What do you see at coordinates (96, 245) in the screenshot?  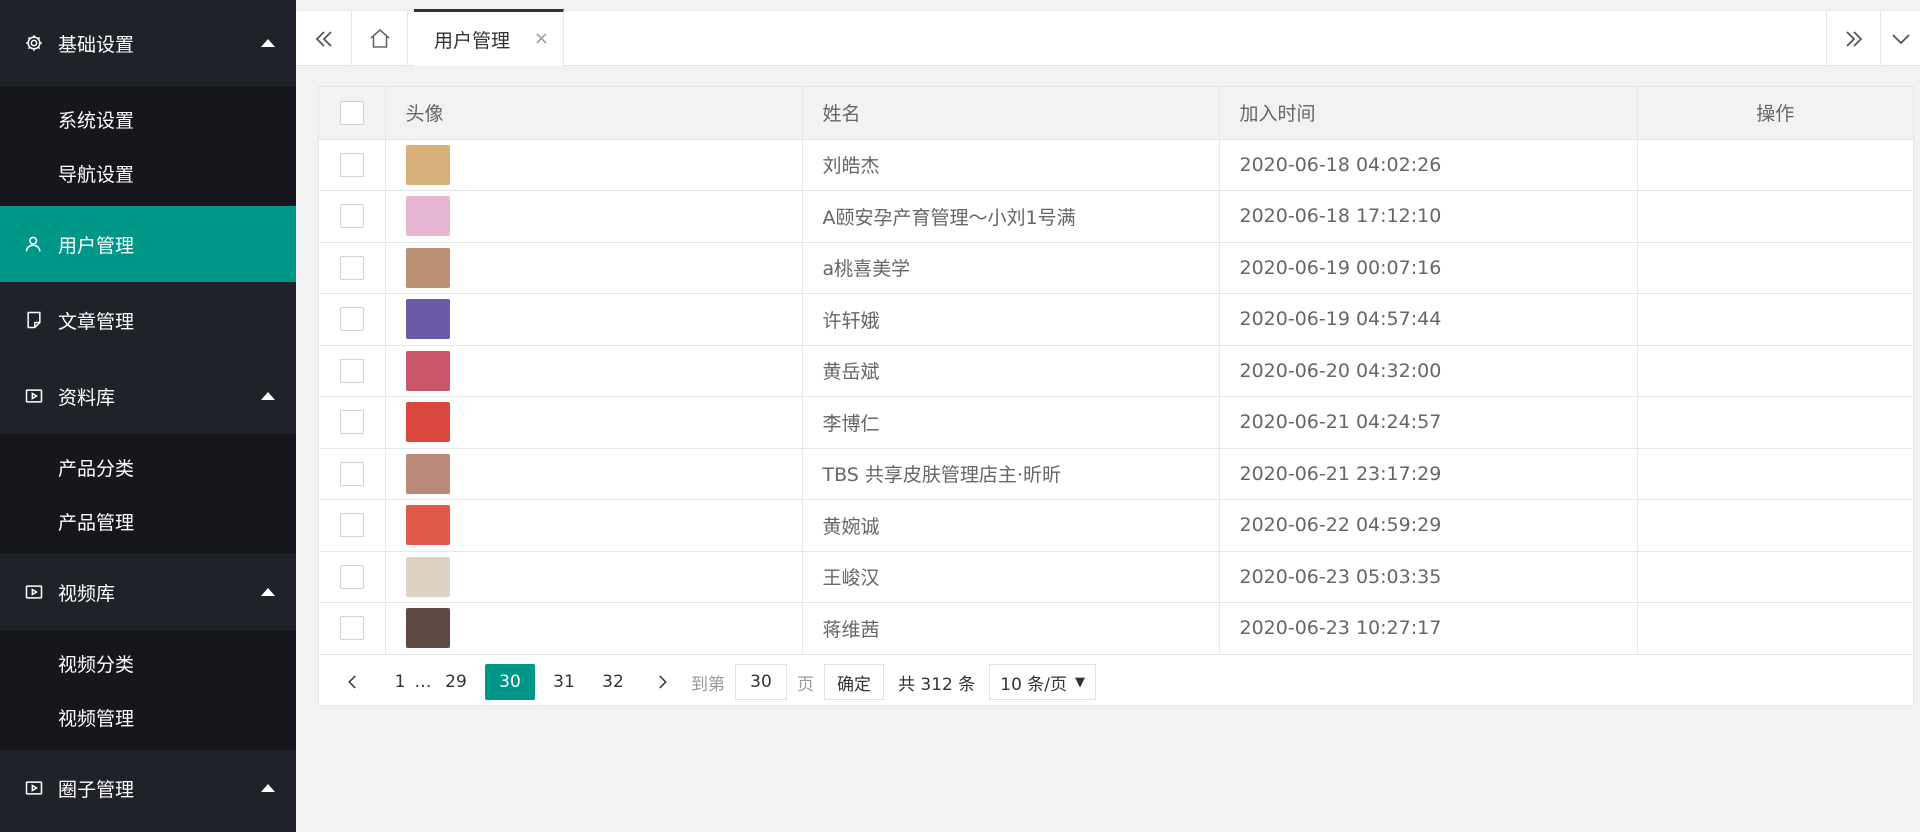 I see `sidebar-item-label: 用户管理` at bounding box center [96, 245].